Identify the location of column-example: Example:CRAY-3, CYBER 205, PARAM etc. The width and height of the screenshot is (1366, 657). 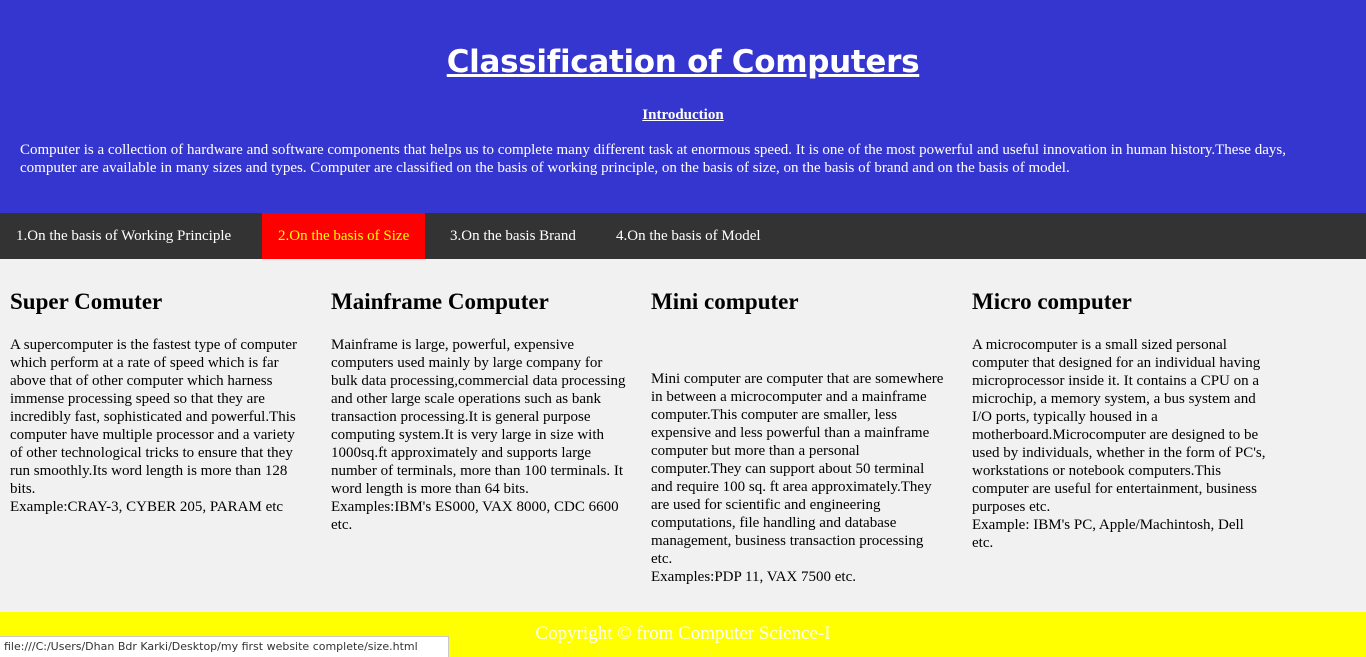
(147, 507).